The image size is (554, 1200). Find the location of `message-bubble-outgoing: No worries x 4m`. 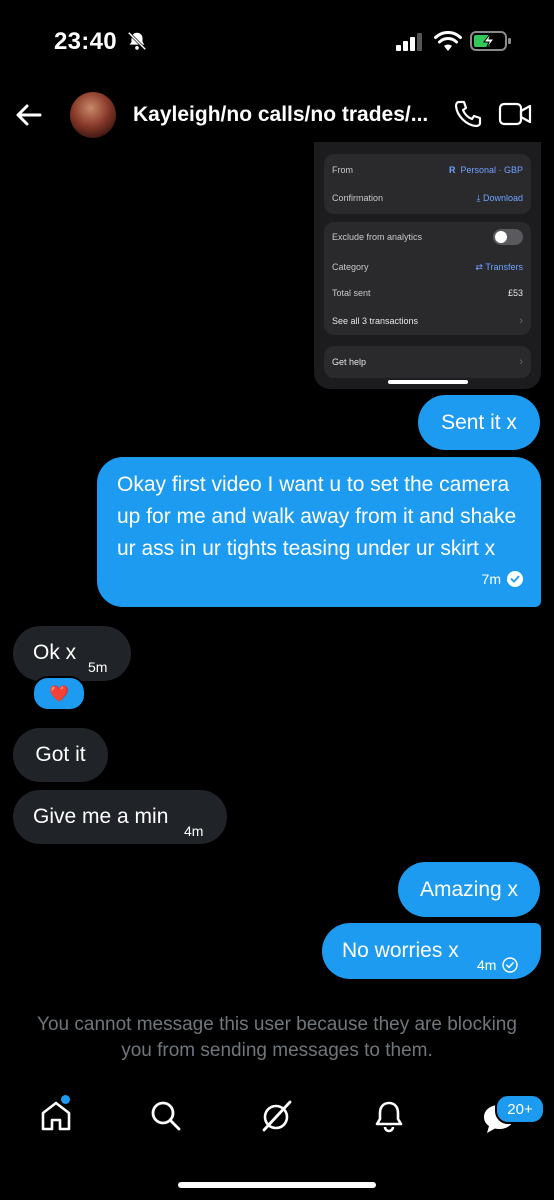

message-bubble-outgoing: No worries x 4m is located at coordinates (431, 951).